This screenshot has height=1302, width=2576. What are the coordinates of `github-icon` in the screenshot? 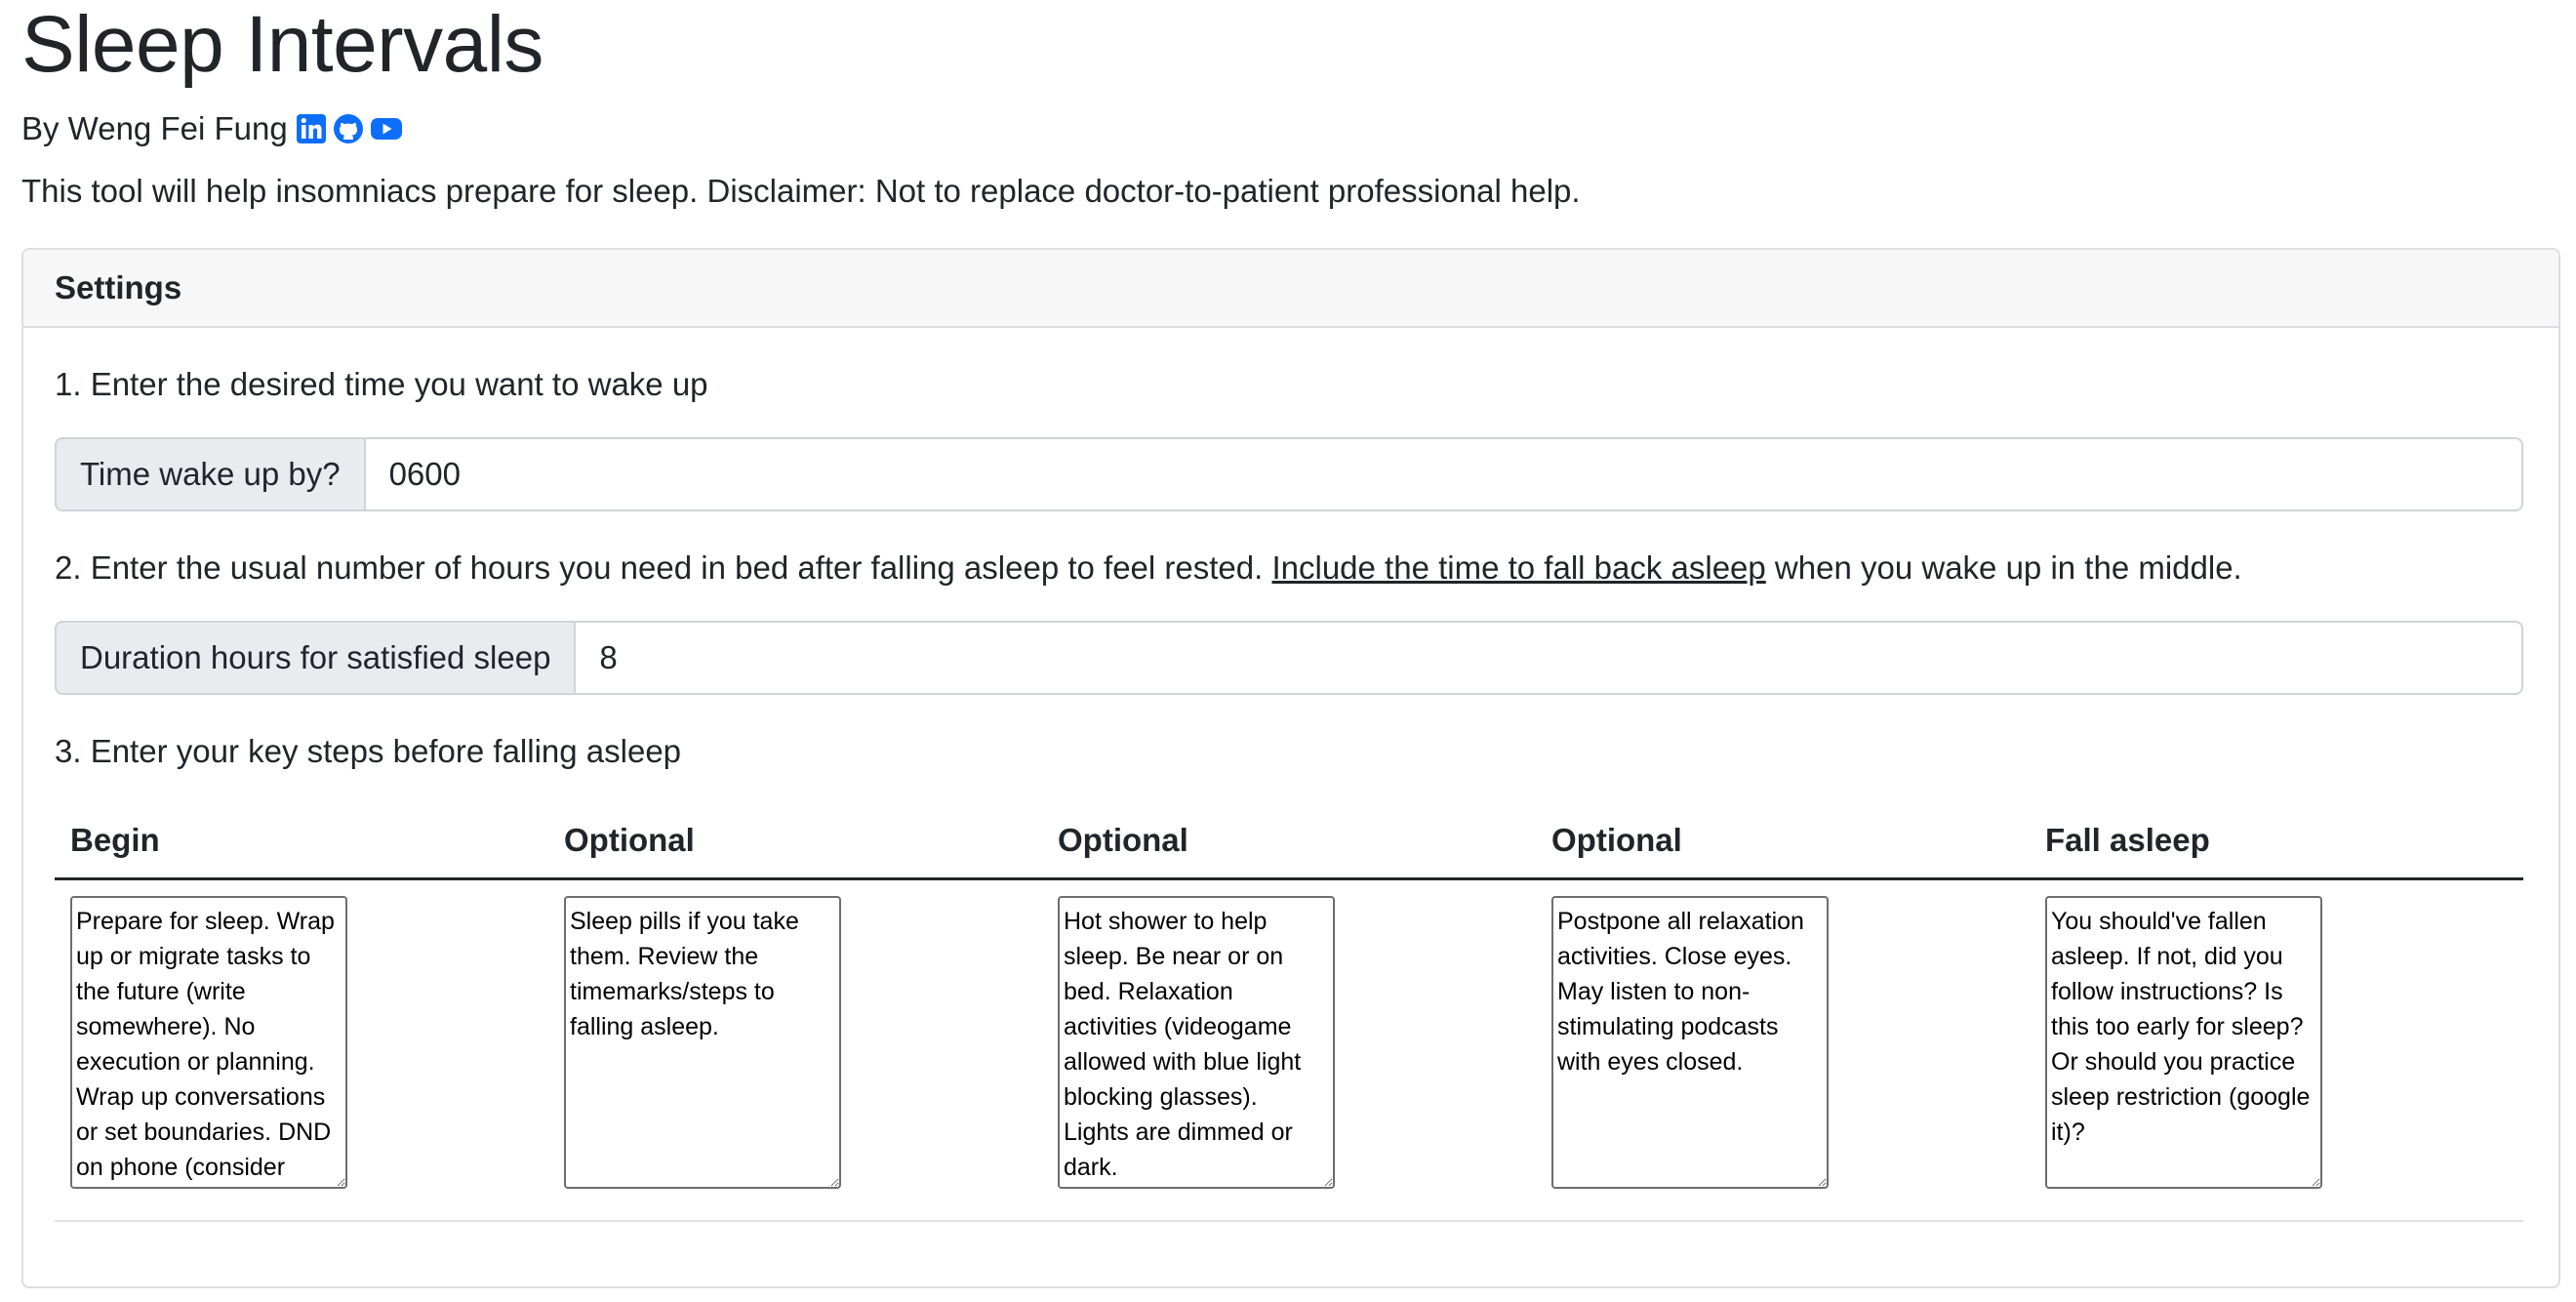 It's located at (348, 129).